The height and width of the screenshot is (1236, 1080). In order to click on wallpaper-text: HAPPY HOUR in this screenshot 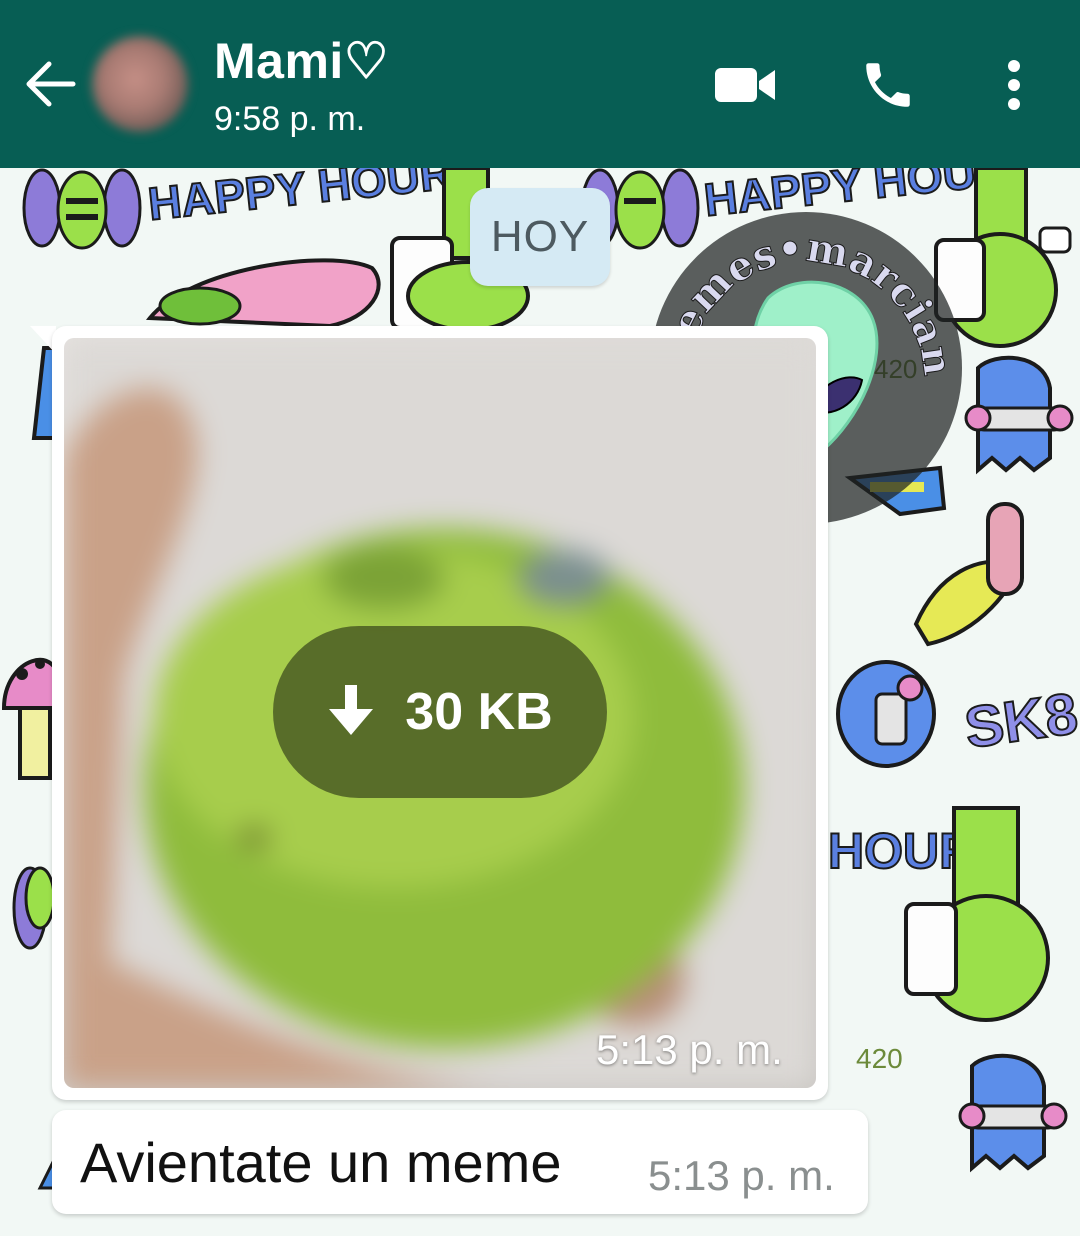, I will do `click(301, 199)`.